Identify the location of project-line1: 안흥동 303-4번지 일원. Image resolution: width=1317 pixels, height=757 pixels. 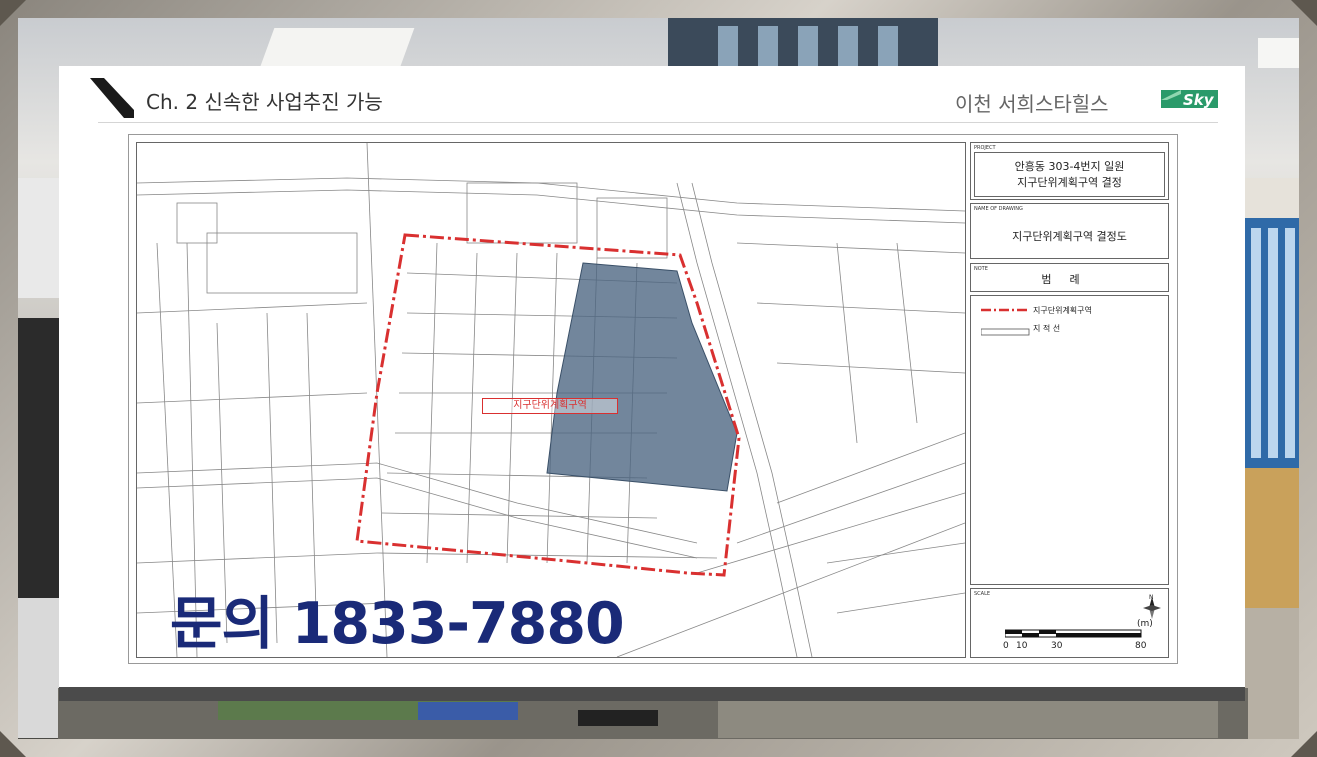
(1069, 166).